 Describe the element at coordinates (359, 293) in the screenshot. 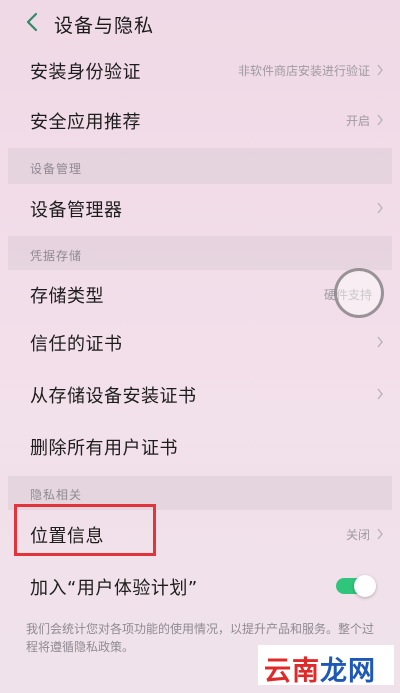

I see `touch-indicator` at that location.